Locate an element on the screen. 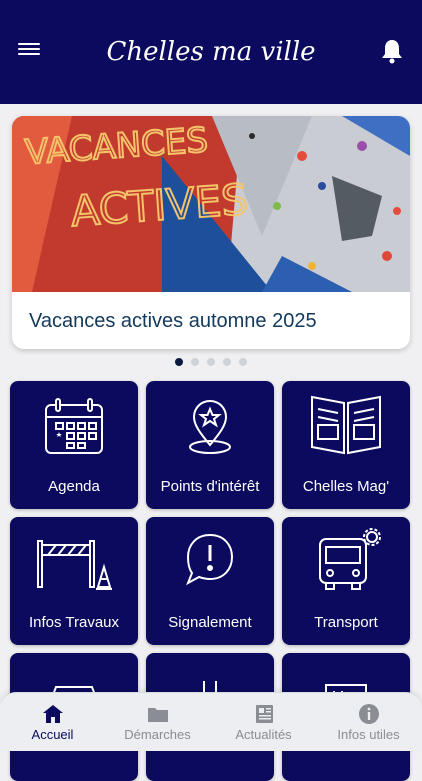 This screenshot has width=422, height=781. roadworks-barrier-icon is located at coordinates (74, 565).